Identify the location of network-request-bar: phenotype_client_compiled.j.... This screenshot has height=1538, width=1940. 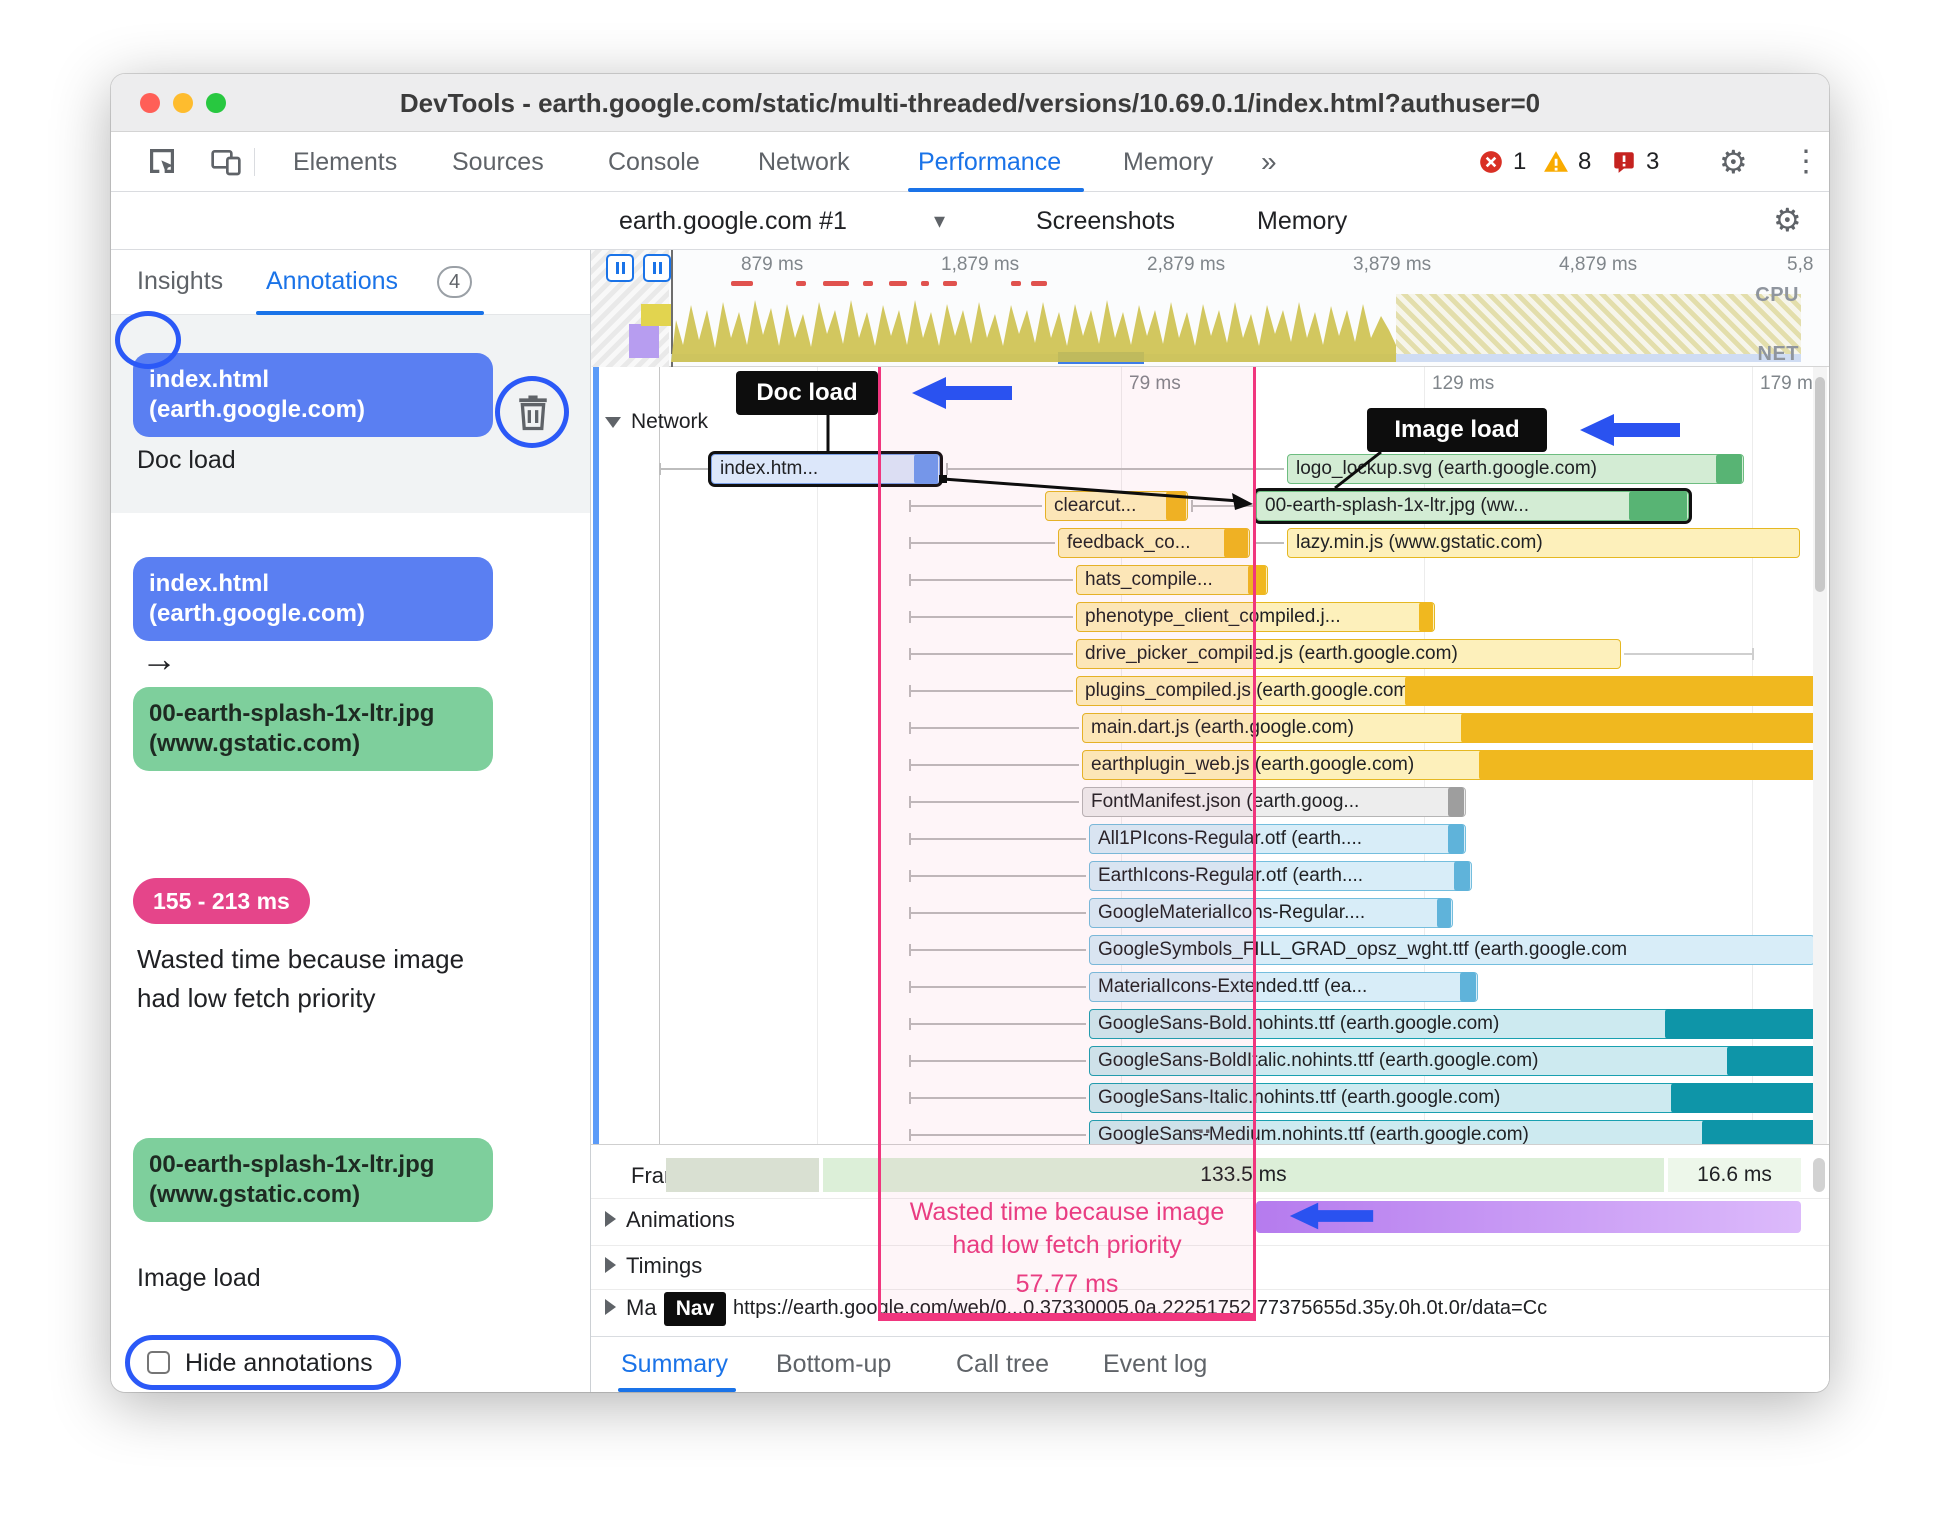
(1255, 617).